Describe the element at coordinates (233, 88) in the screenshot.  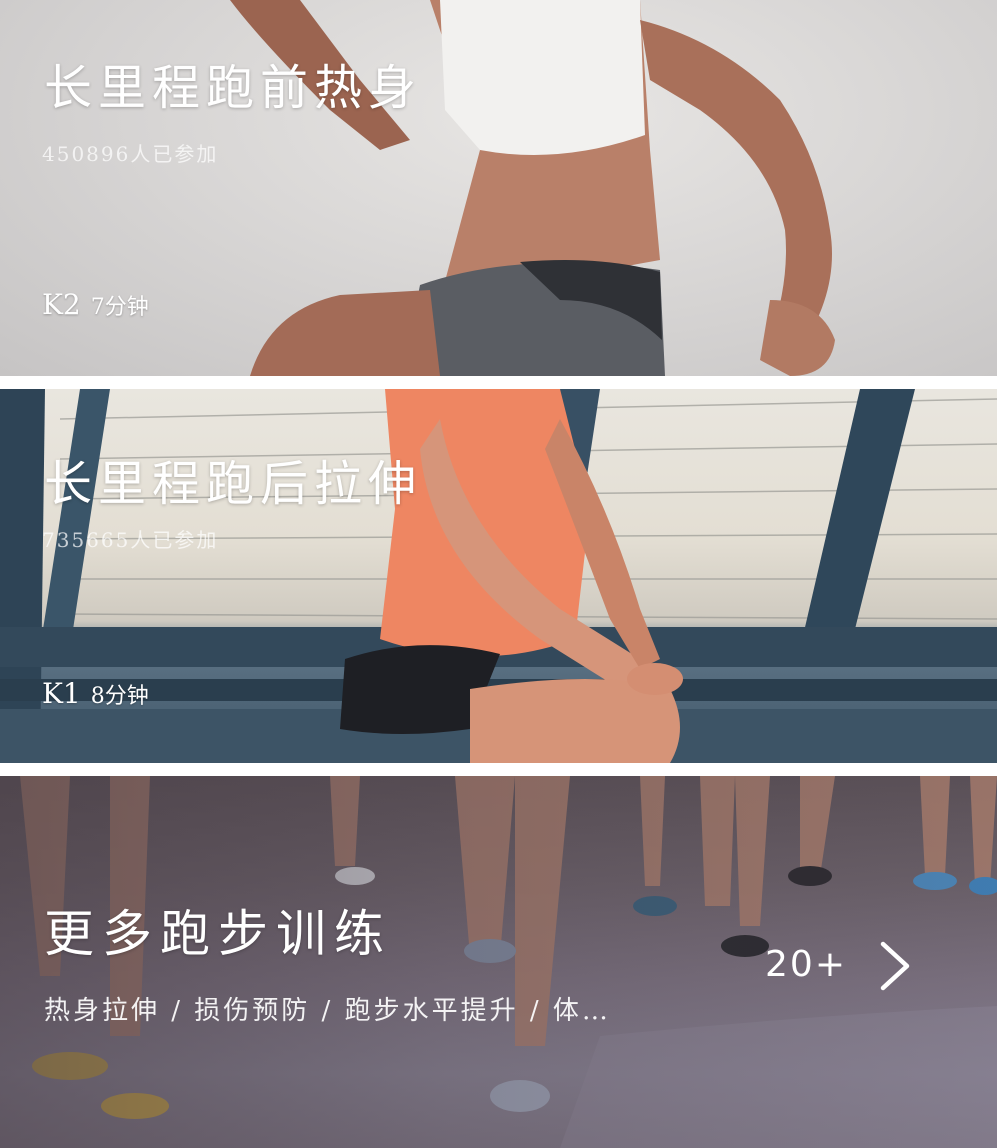
I see `workout-title: 长里程跑前热身` at that location.